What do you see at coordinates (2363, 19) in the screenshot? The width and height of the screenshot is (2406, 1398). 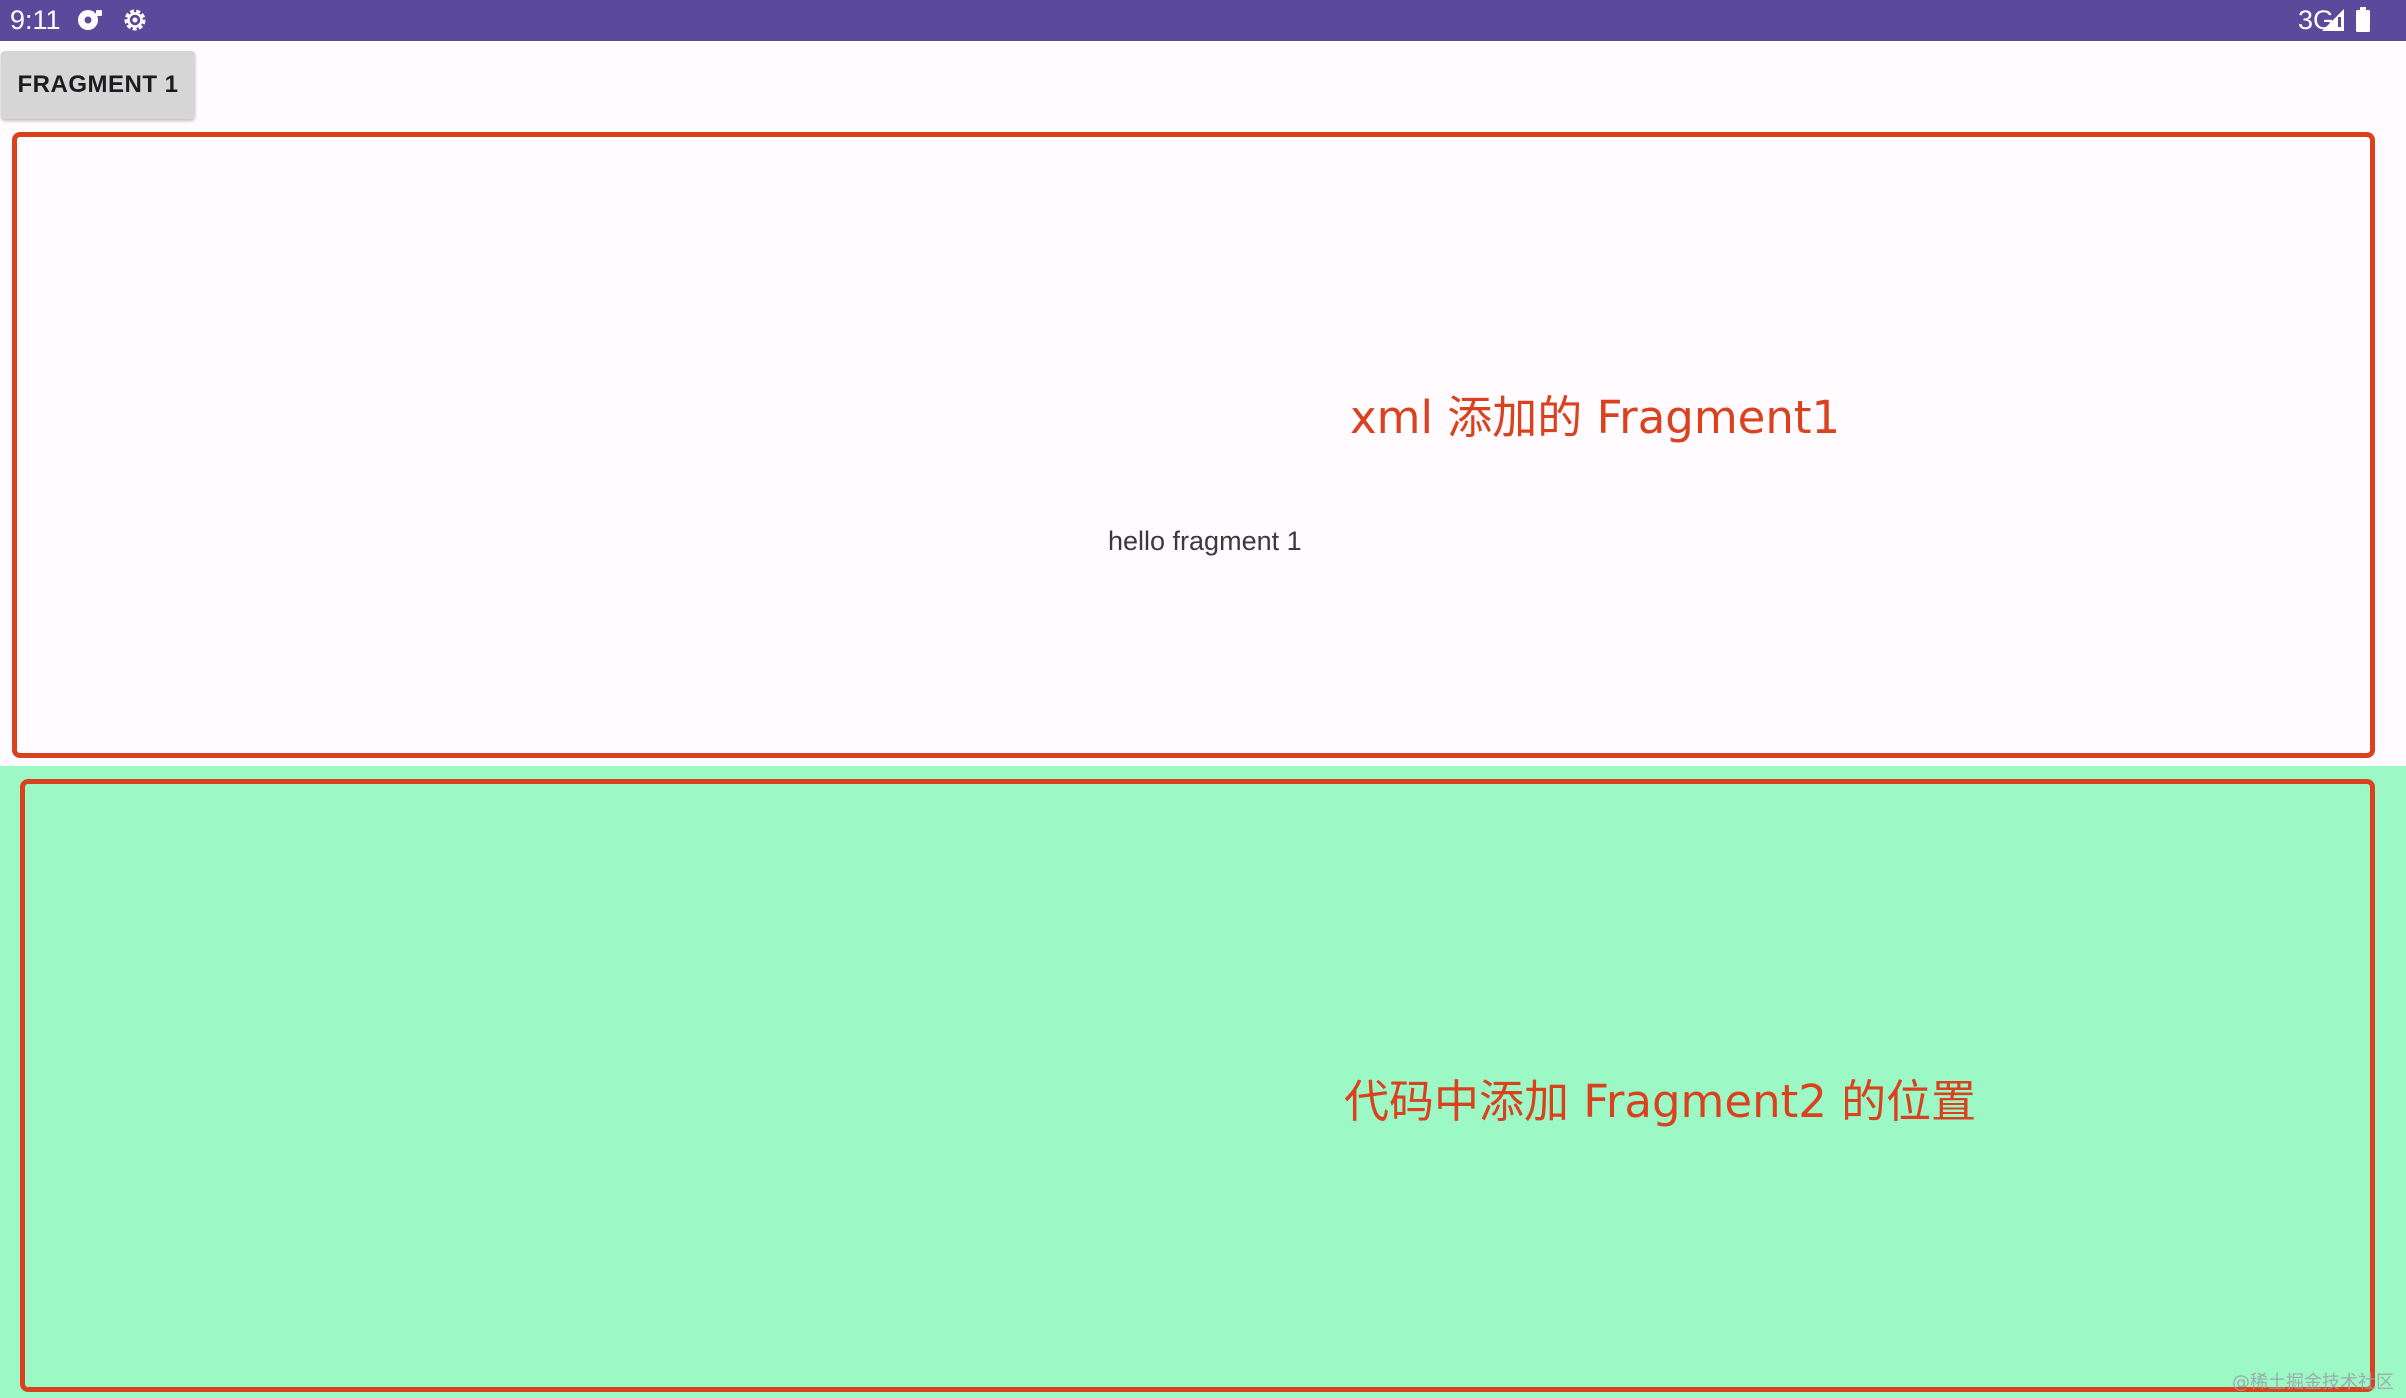 I see `battery-icon` at bounding box center [2363, 19].